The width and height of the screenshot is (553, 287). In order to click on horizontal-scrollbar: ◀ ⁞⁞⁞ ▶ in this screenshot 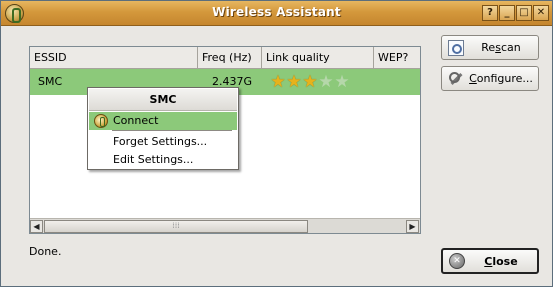, I will do `click(225, 225)`.